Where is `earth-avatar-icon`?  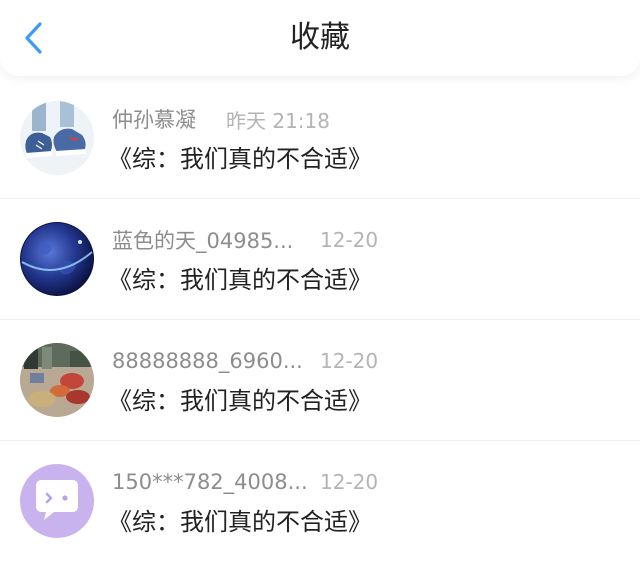 earth-avatar-icon is located at coordinates (57, 259).